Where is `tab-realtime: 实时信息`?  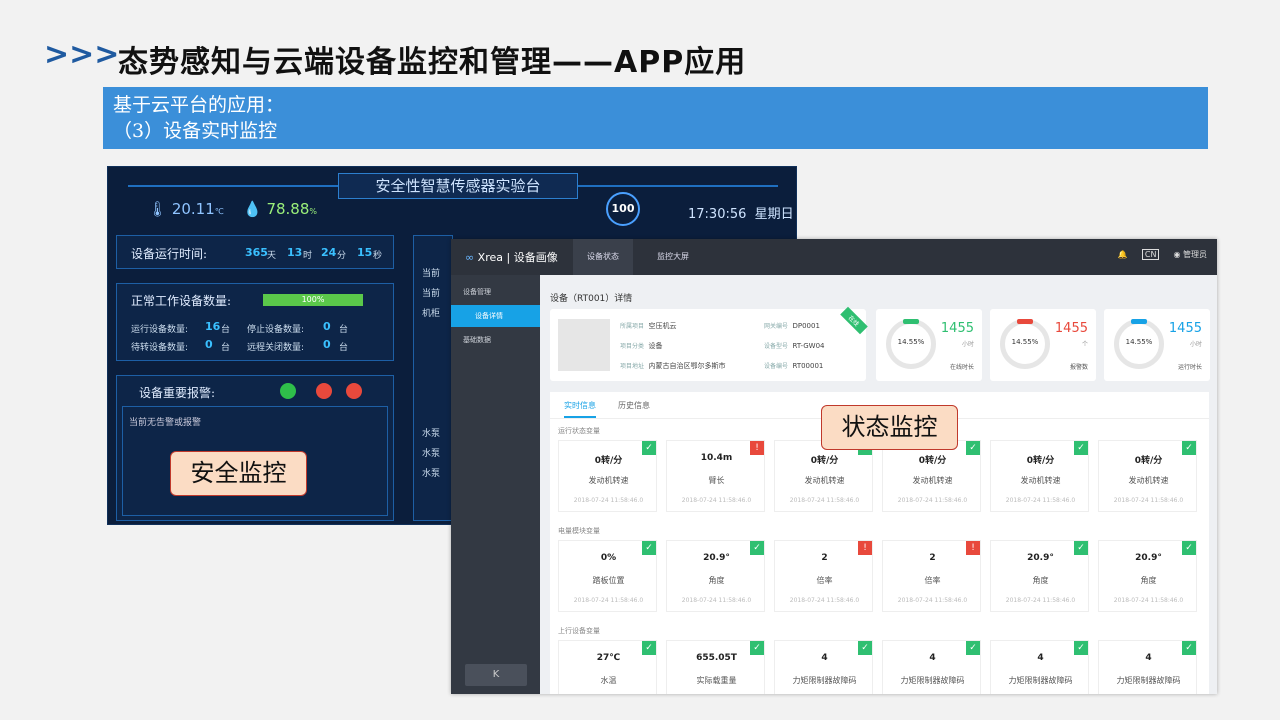
tab-realtime: 实时信息 is located at coordinates (580, 409).